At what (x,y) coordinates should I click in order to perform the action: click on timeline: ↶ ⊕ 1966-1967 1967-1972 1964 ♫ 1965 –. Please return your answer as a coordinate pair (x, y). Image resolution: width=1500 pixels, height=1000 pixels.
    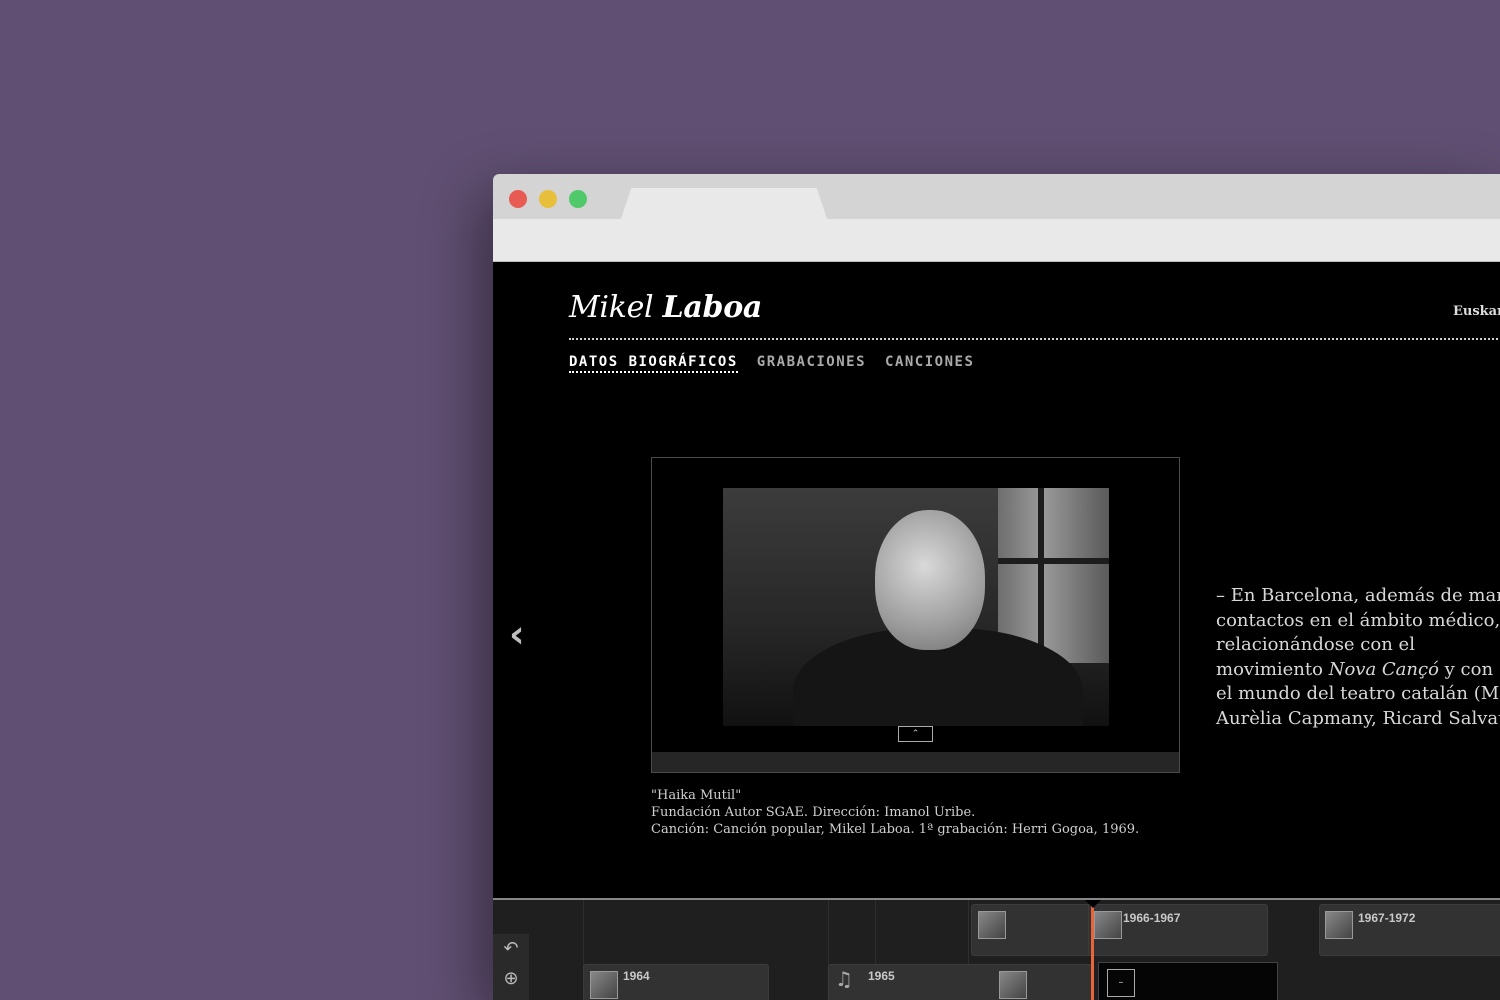
    Looking at the image, I should click on (996, 949).